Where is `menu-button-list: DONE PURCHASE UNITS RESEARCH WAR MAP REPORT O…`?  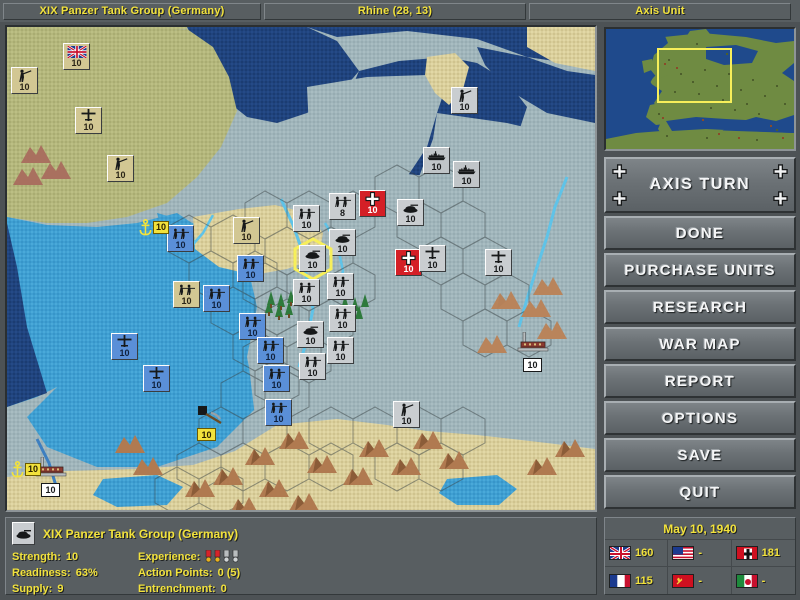 menu-button-list: DONE PURCHASE UNITS RESEARCH WAR MAP REPORT O… is located at coordinates (700, 364).